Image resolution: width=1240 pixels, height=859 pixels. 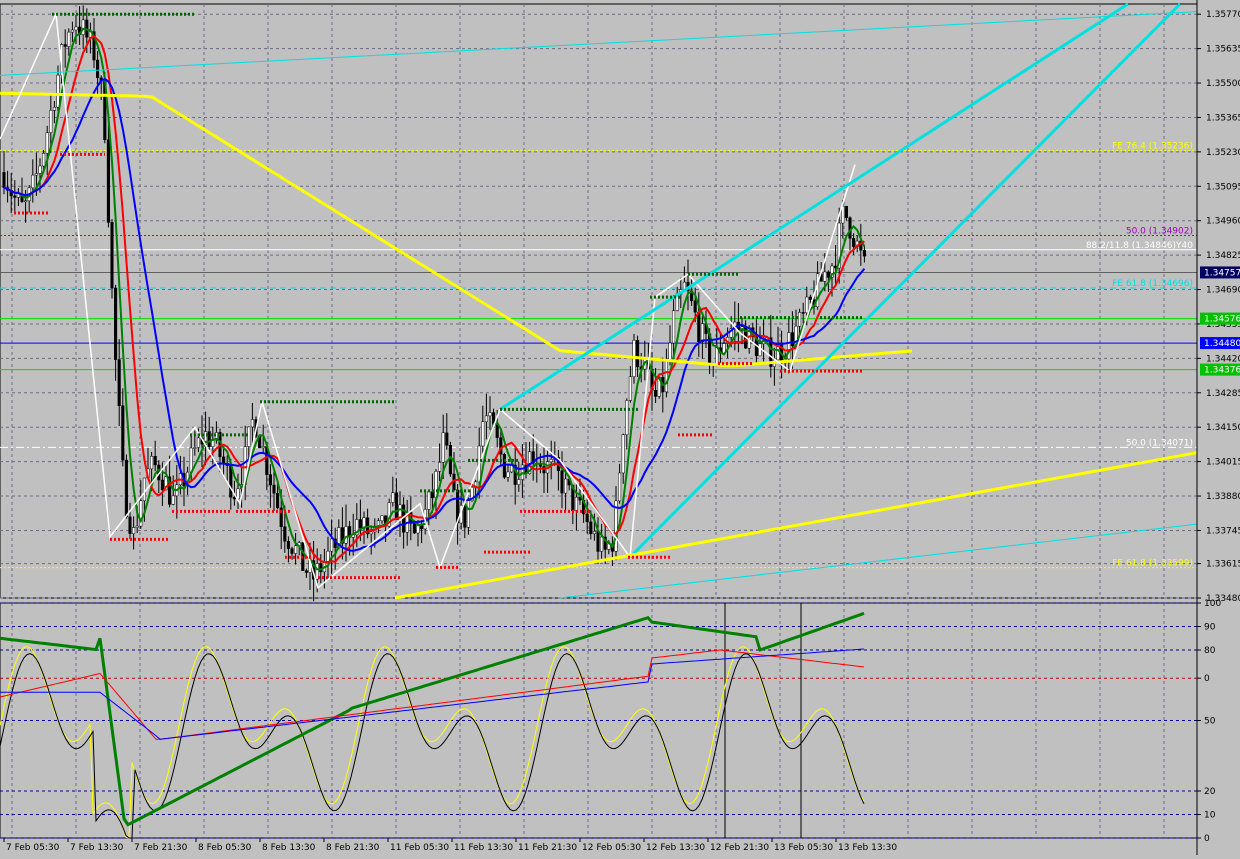 What do you see at coordinates (1222, 371) in the screenshot?
I see `price-box-label: 1.34376` at bounding box center [1222, 371].